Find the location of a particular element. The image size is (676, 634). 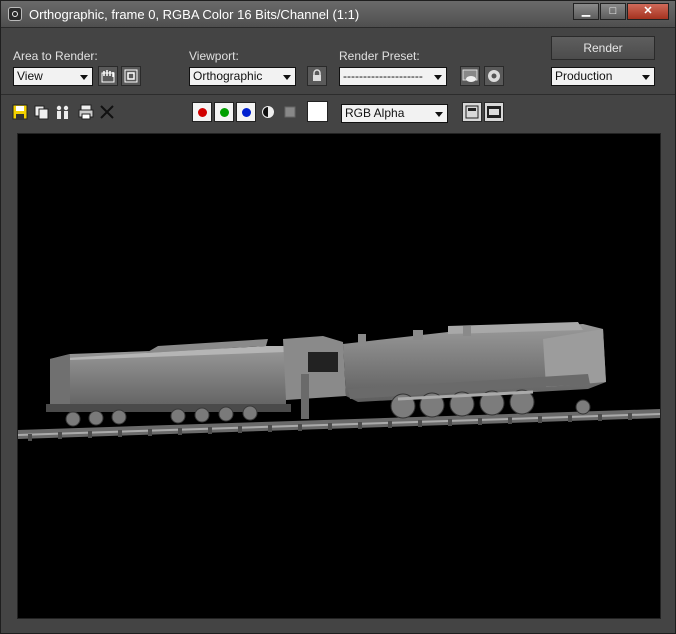

auto-region-button is located at coordinates (131, 76).